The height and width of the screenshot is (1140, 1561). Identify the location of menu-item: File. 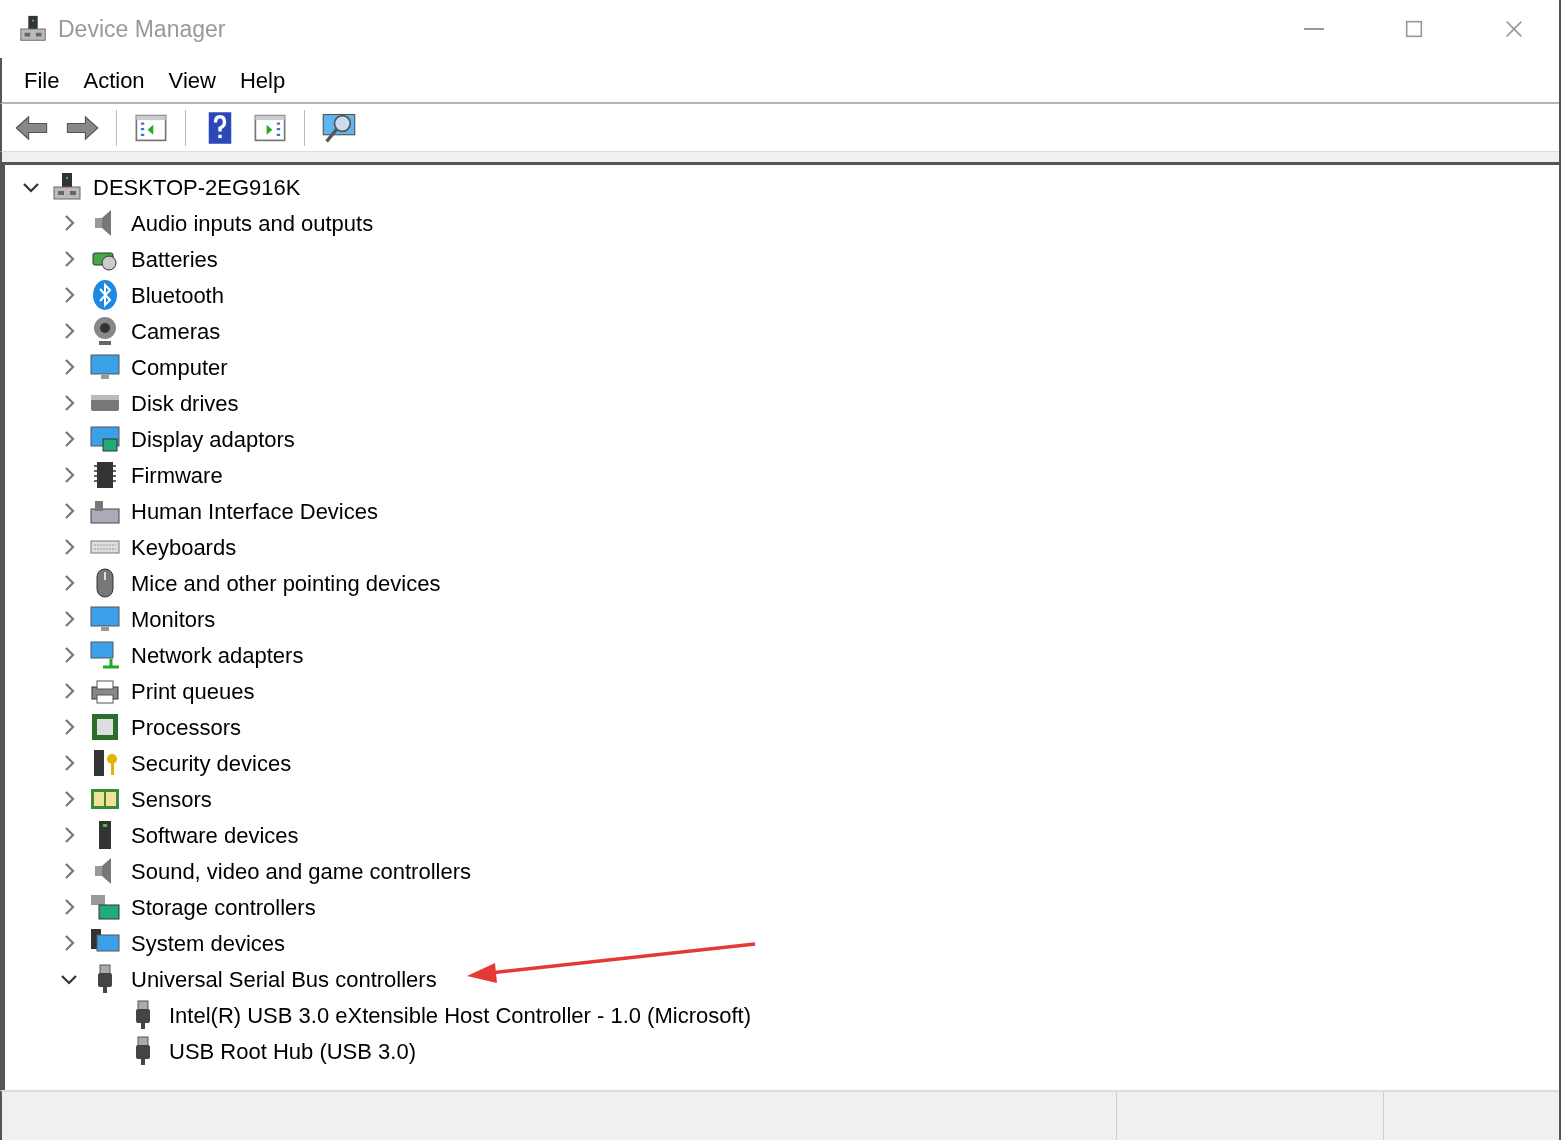
(42, 80).